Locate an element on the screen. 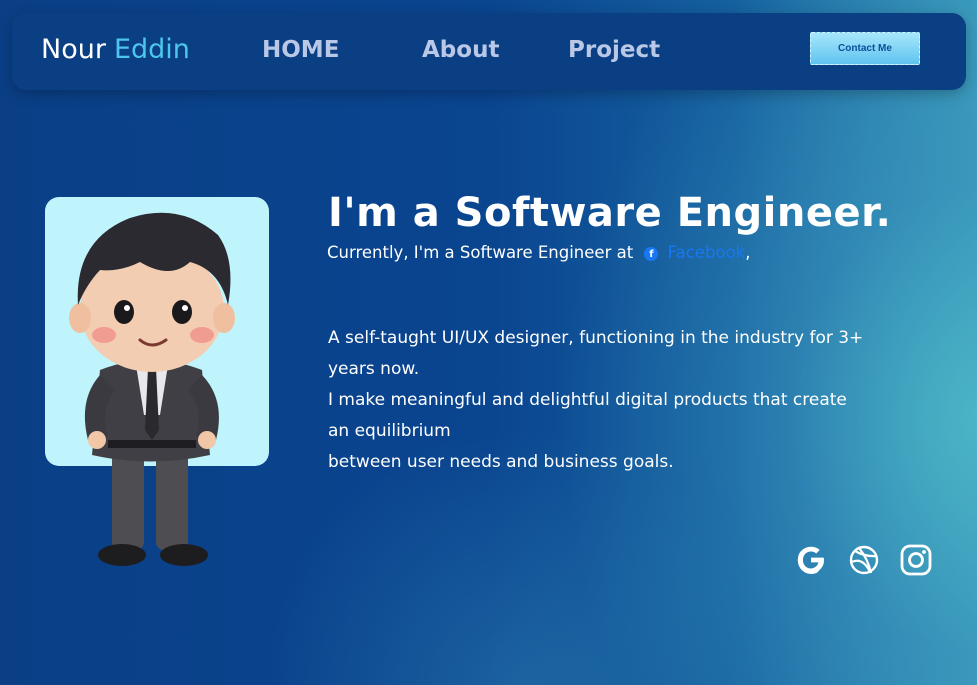 The width and height of the screenshot is (977, 685). avatar-illustration is located at coordinates (152, 389).